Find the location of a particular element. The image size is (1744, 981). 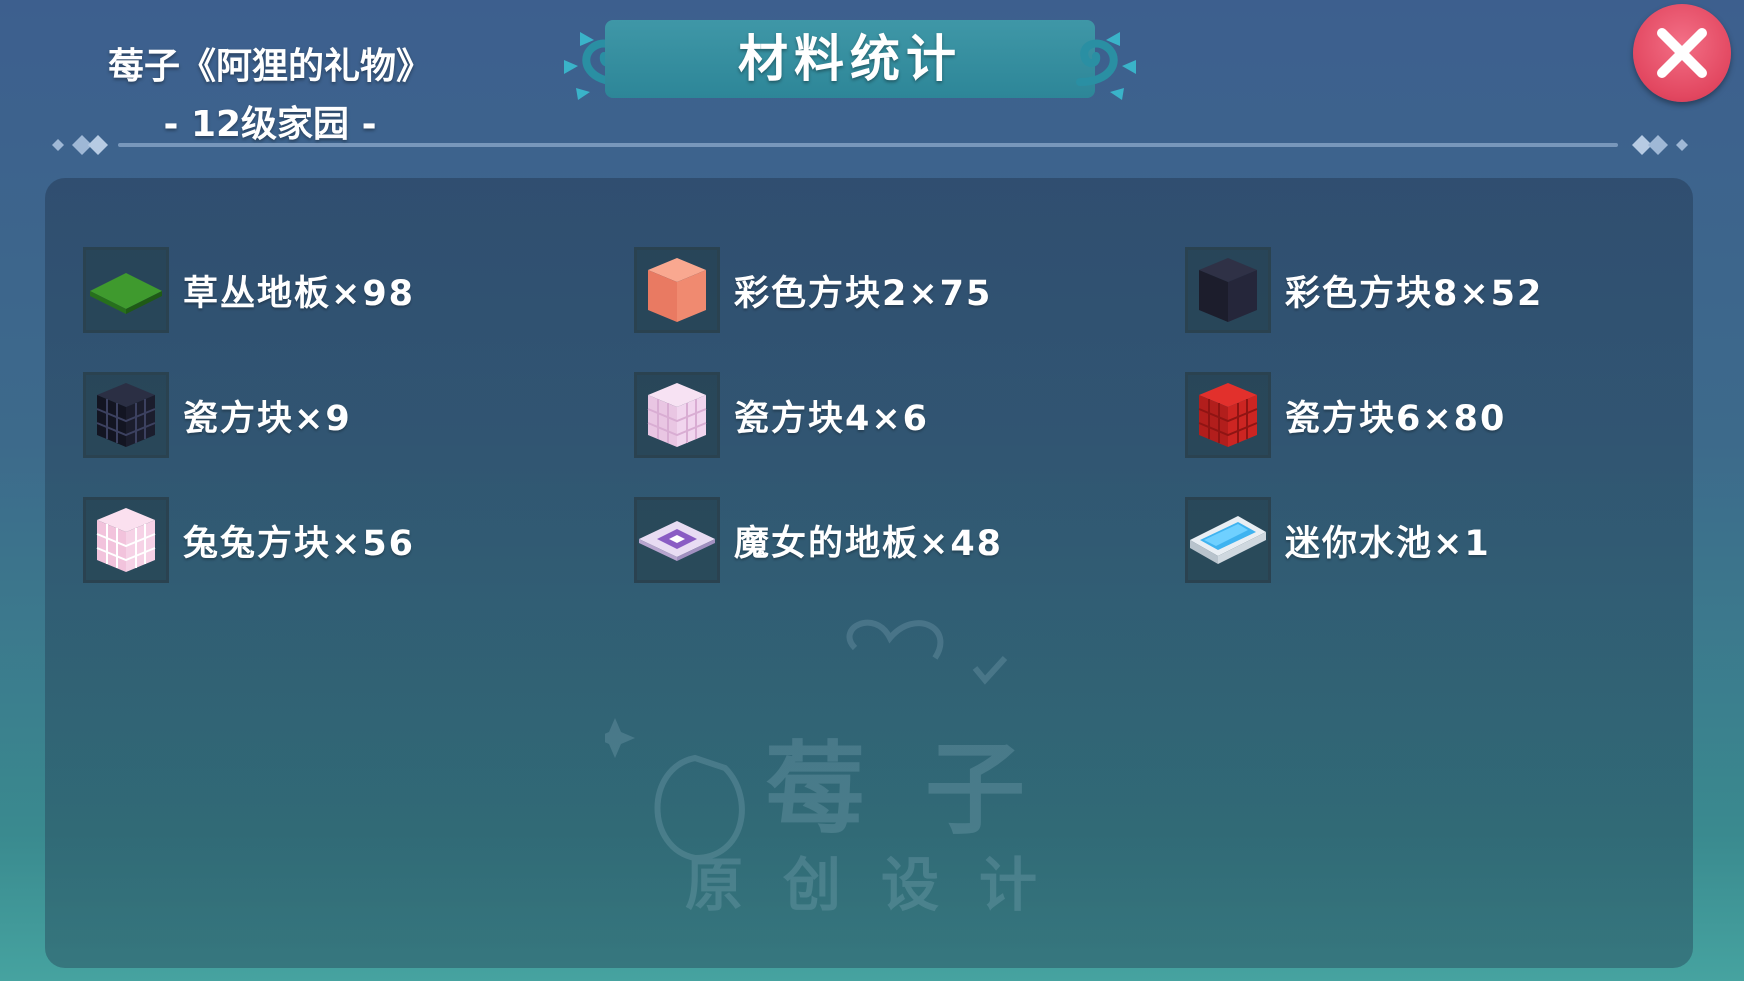

divider-right-ornament is located at coordinates (1660, 145).